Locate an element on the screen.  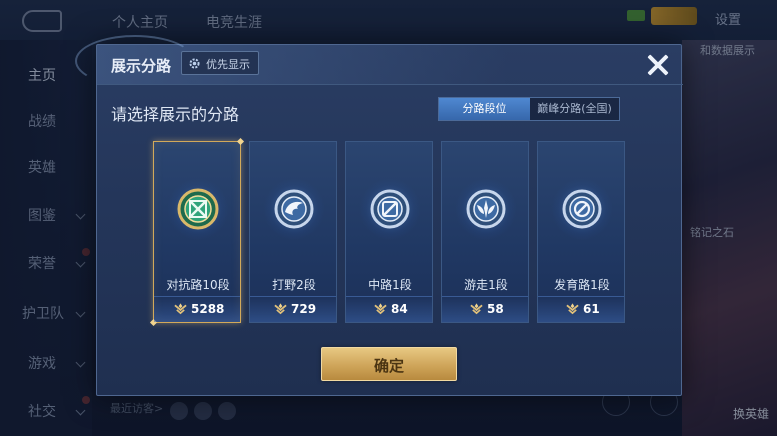
lane-card-count: 58 is located at coordinates (495, 309).